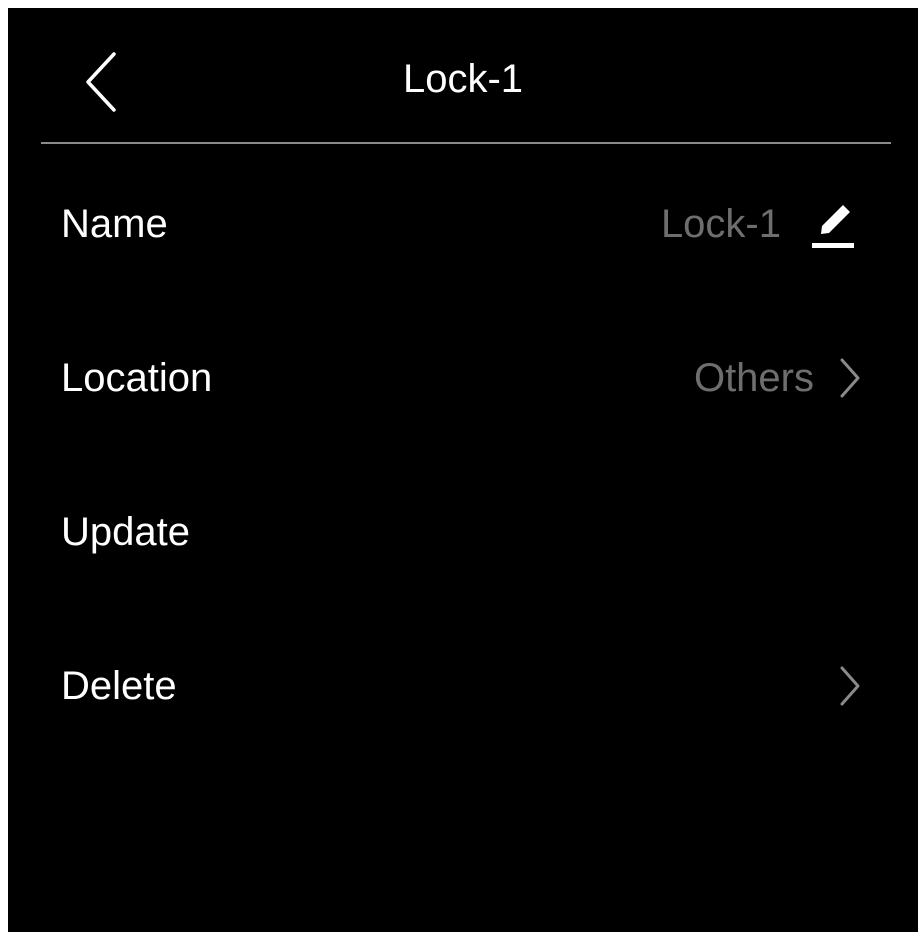  What do you see at coordinates (720, 224) in the screenshot?
I see `name-value: Lock-1` at bounding box center [720, 224].